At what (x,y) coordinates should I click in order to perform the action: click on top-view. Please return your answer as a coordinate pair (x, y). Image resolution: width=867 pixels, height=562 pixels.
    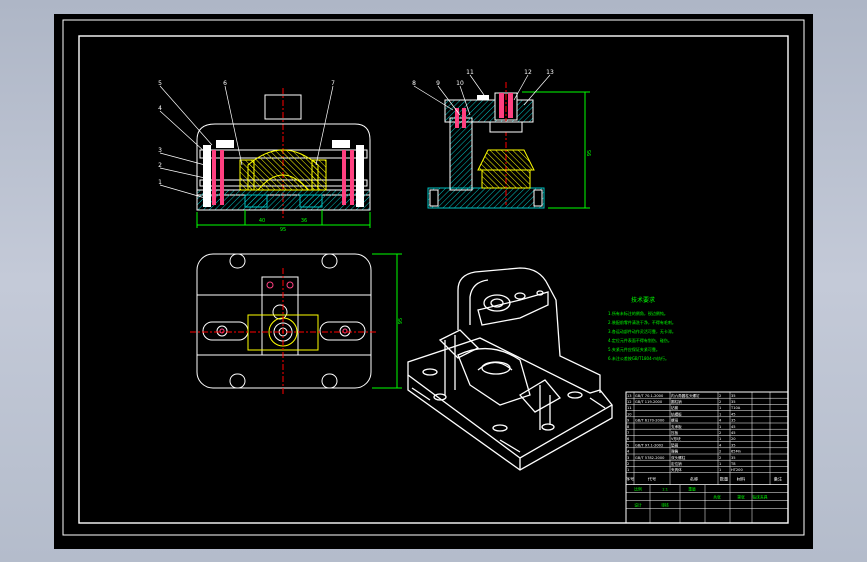
    Looking at the image, I should click on (296, 324).